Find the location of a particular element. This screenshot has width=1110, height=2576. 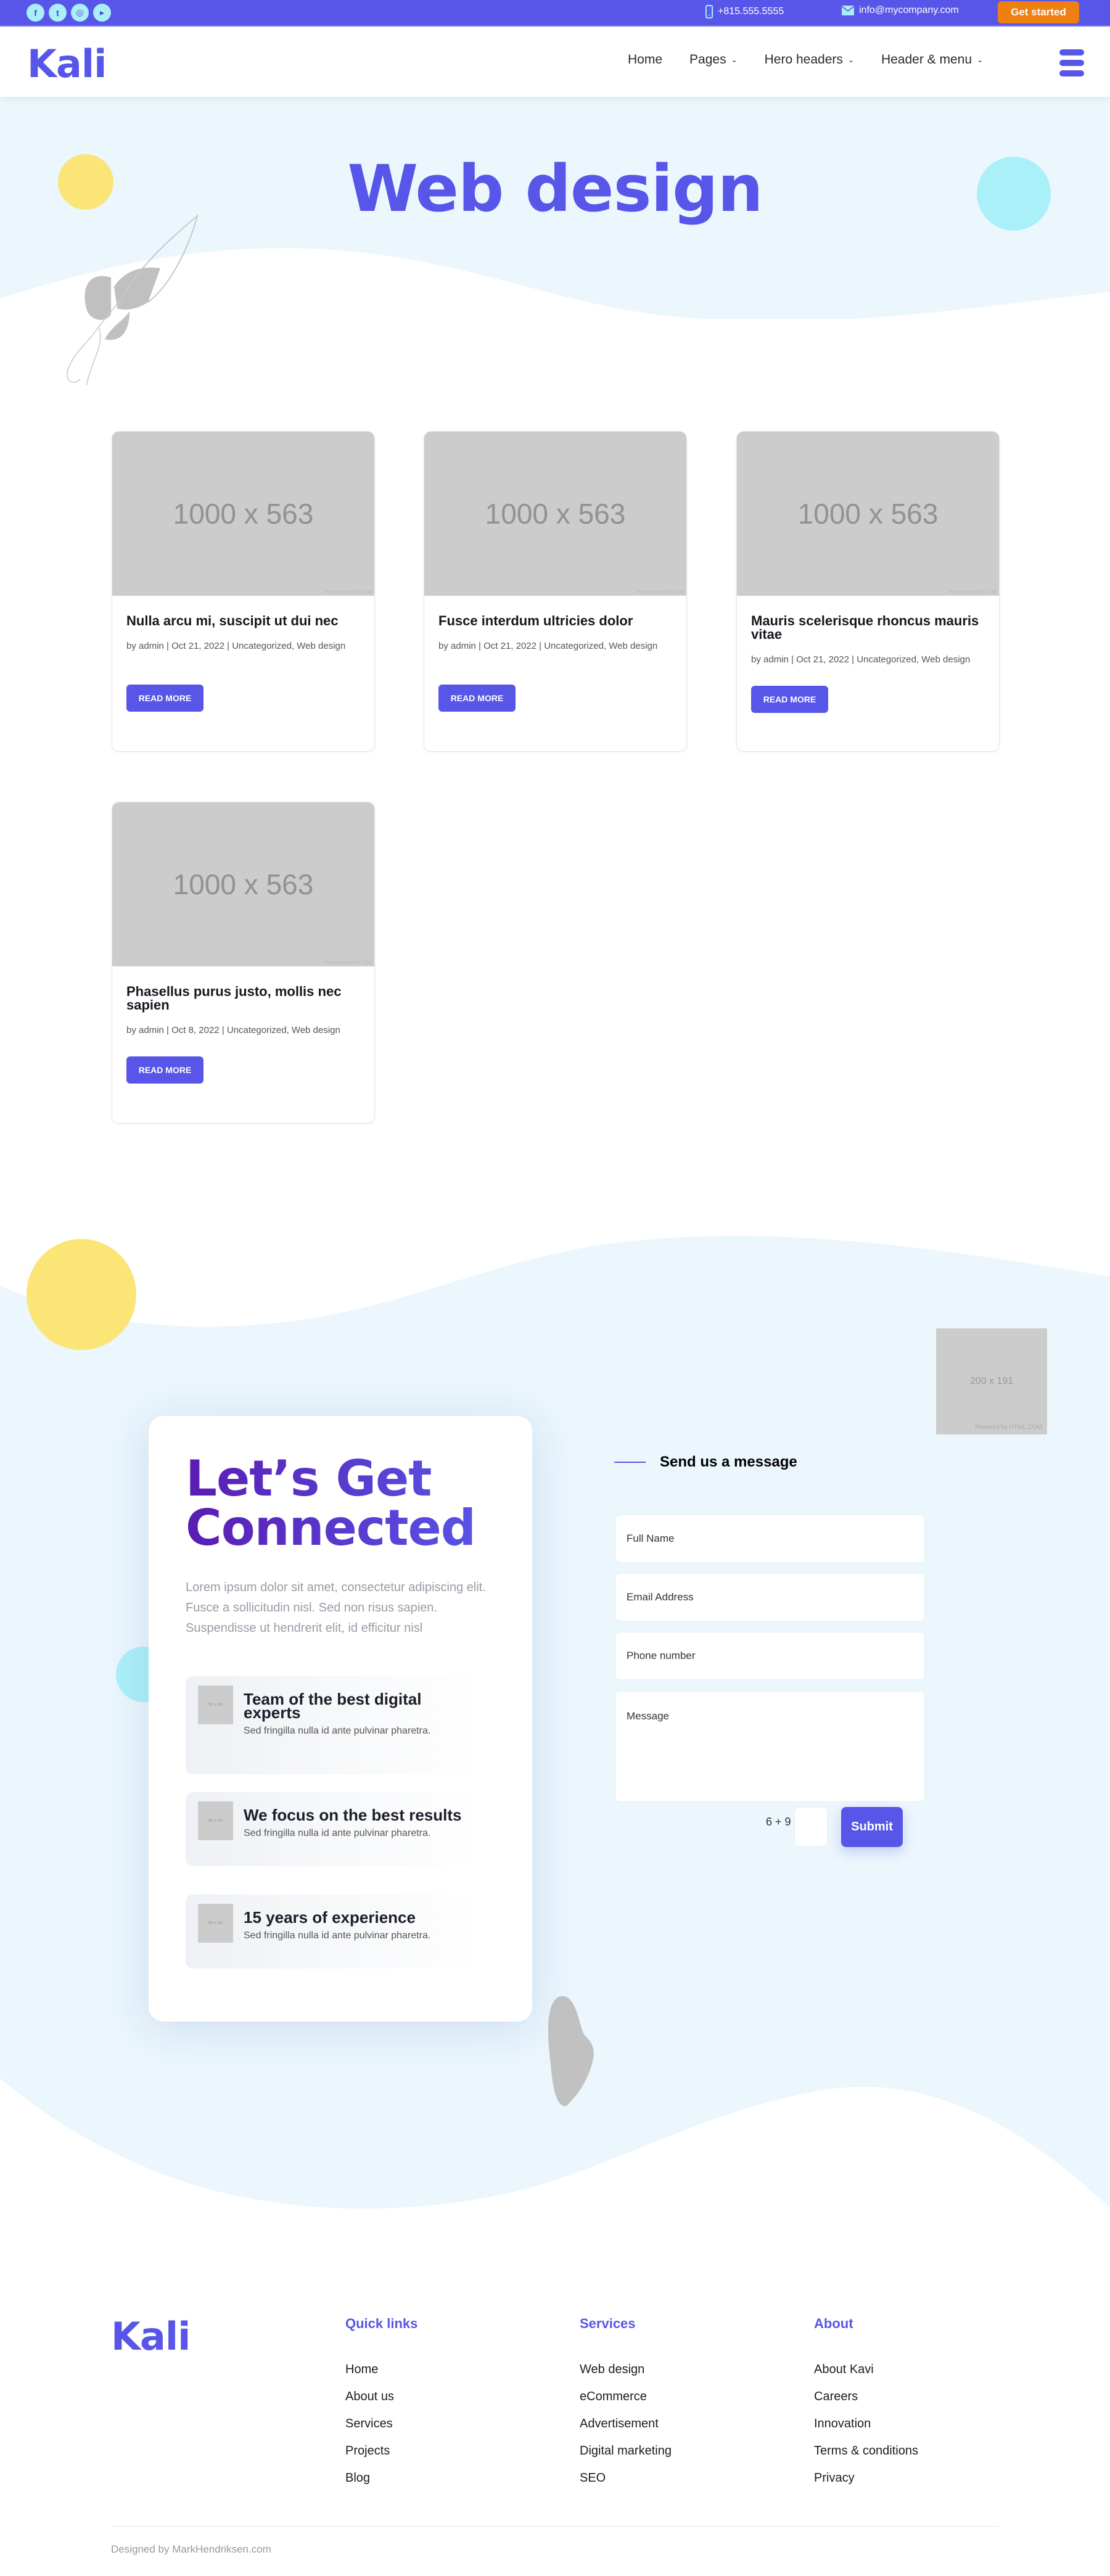

social-links: f t ◎ ▸ is located at coordinates (69, 13).